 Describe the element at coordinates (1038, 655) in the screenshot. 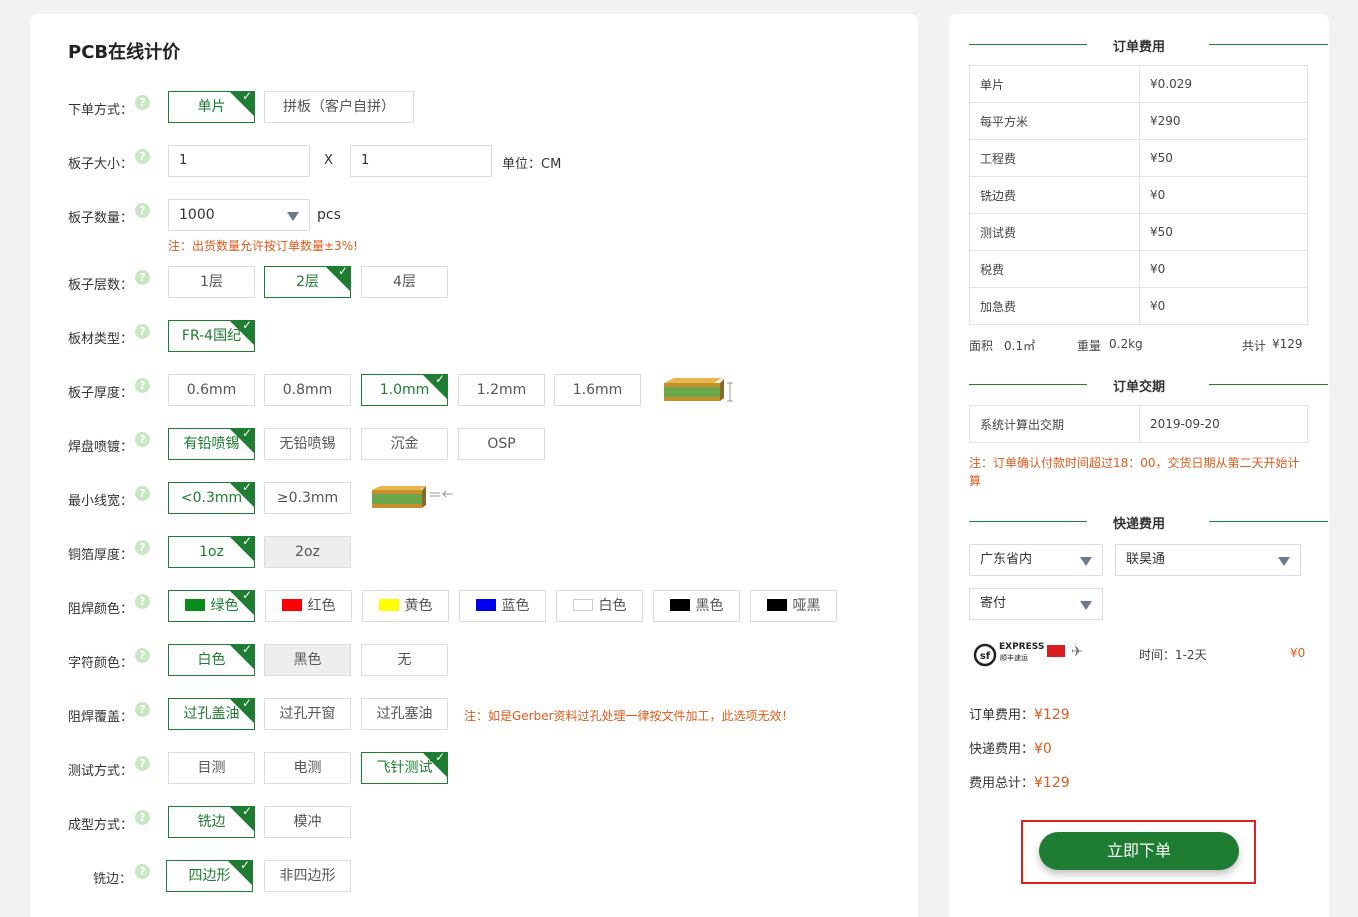

I see `sf-express-logo: sf EXPRESS 顺丰速运 ✈` at that location.